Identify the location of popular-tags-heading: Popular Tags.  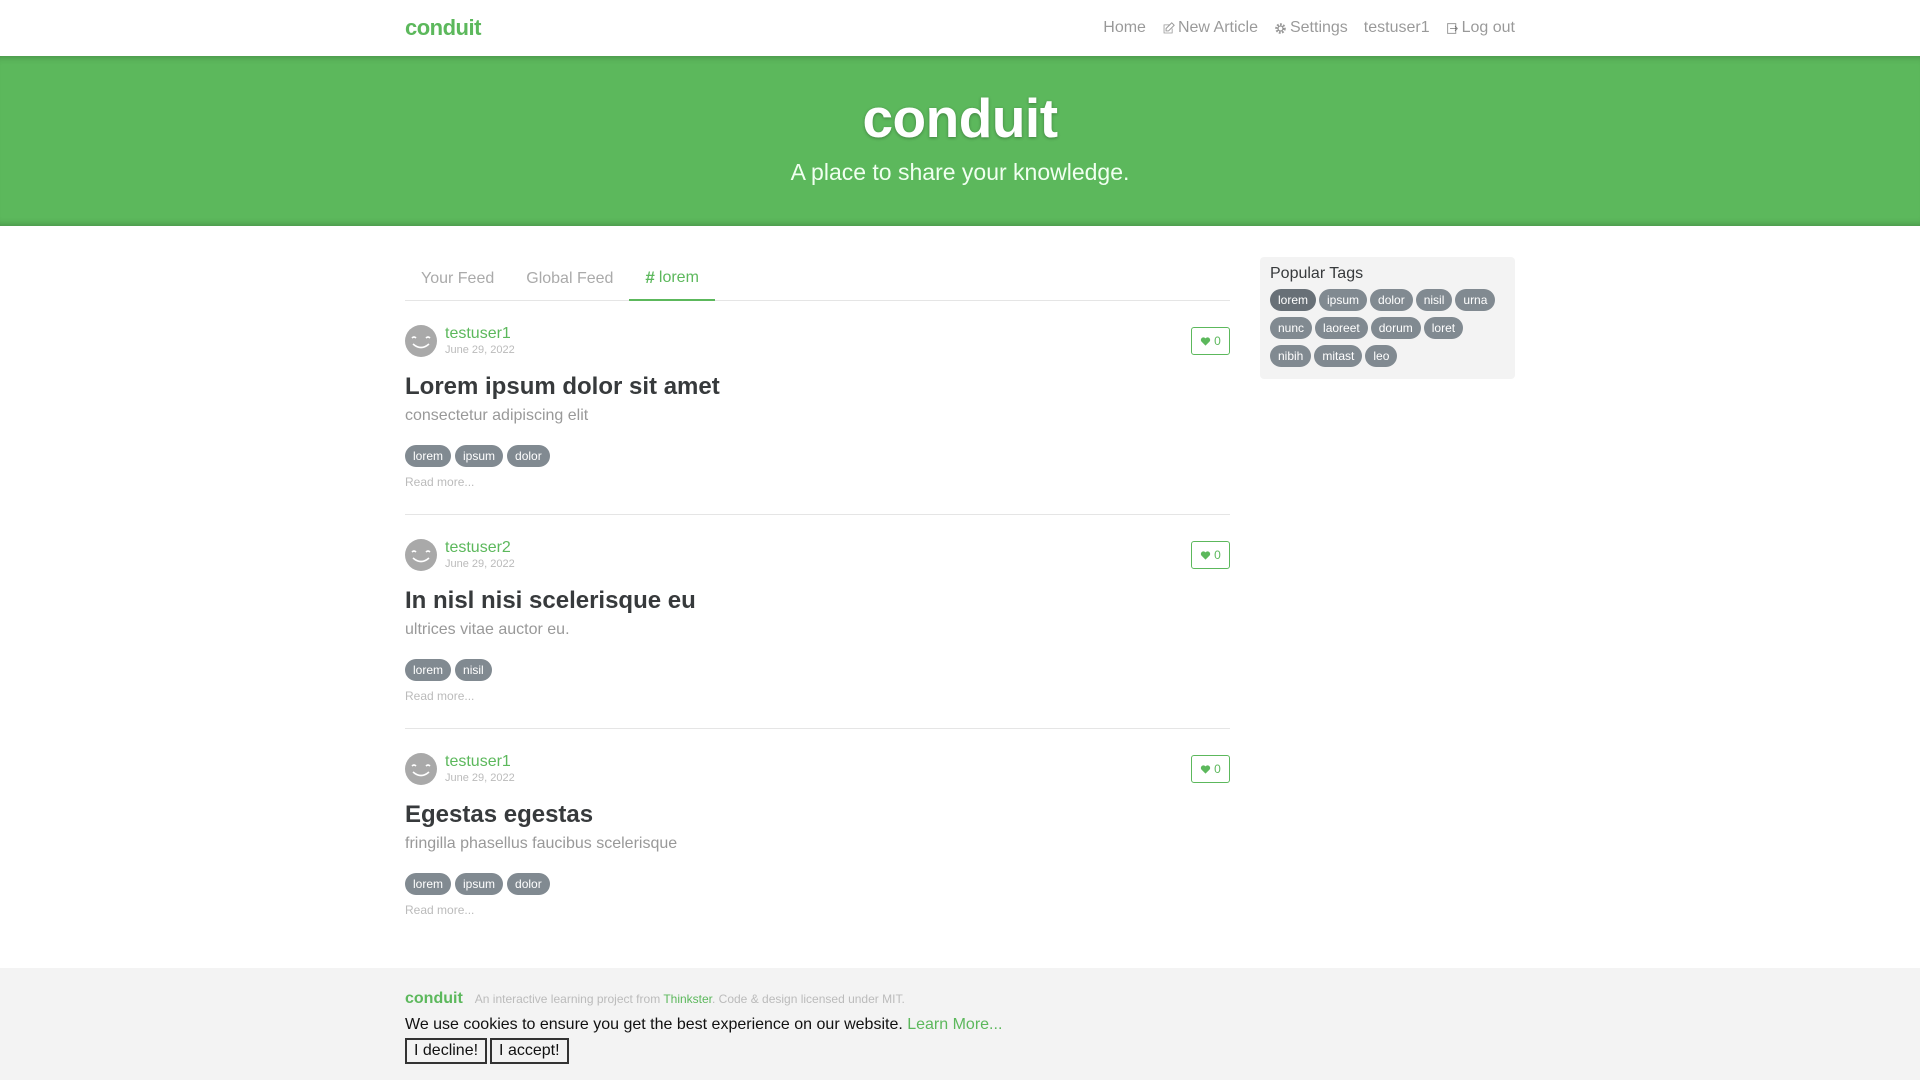
(1317, 273).